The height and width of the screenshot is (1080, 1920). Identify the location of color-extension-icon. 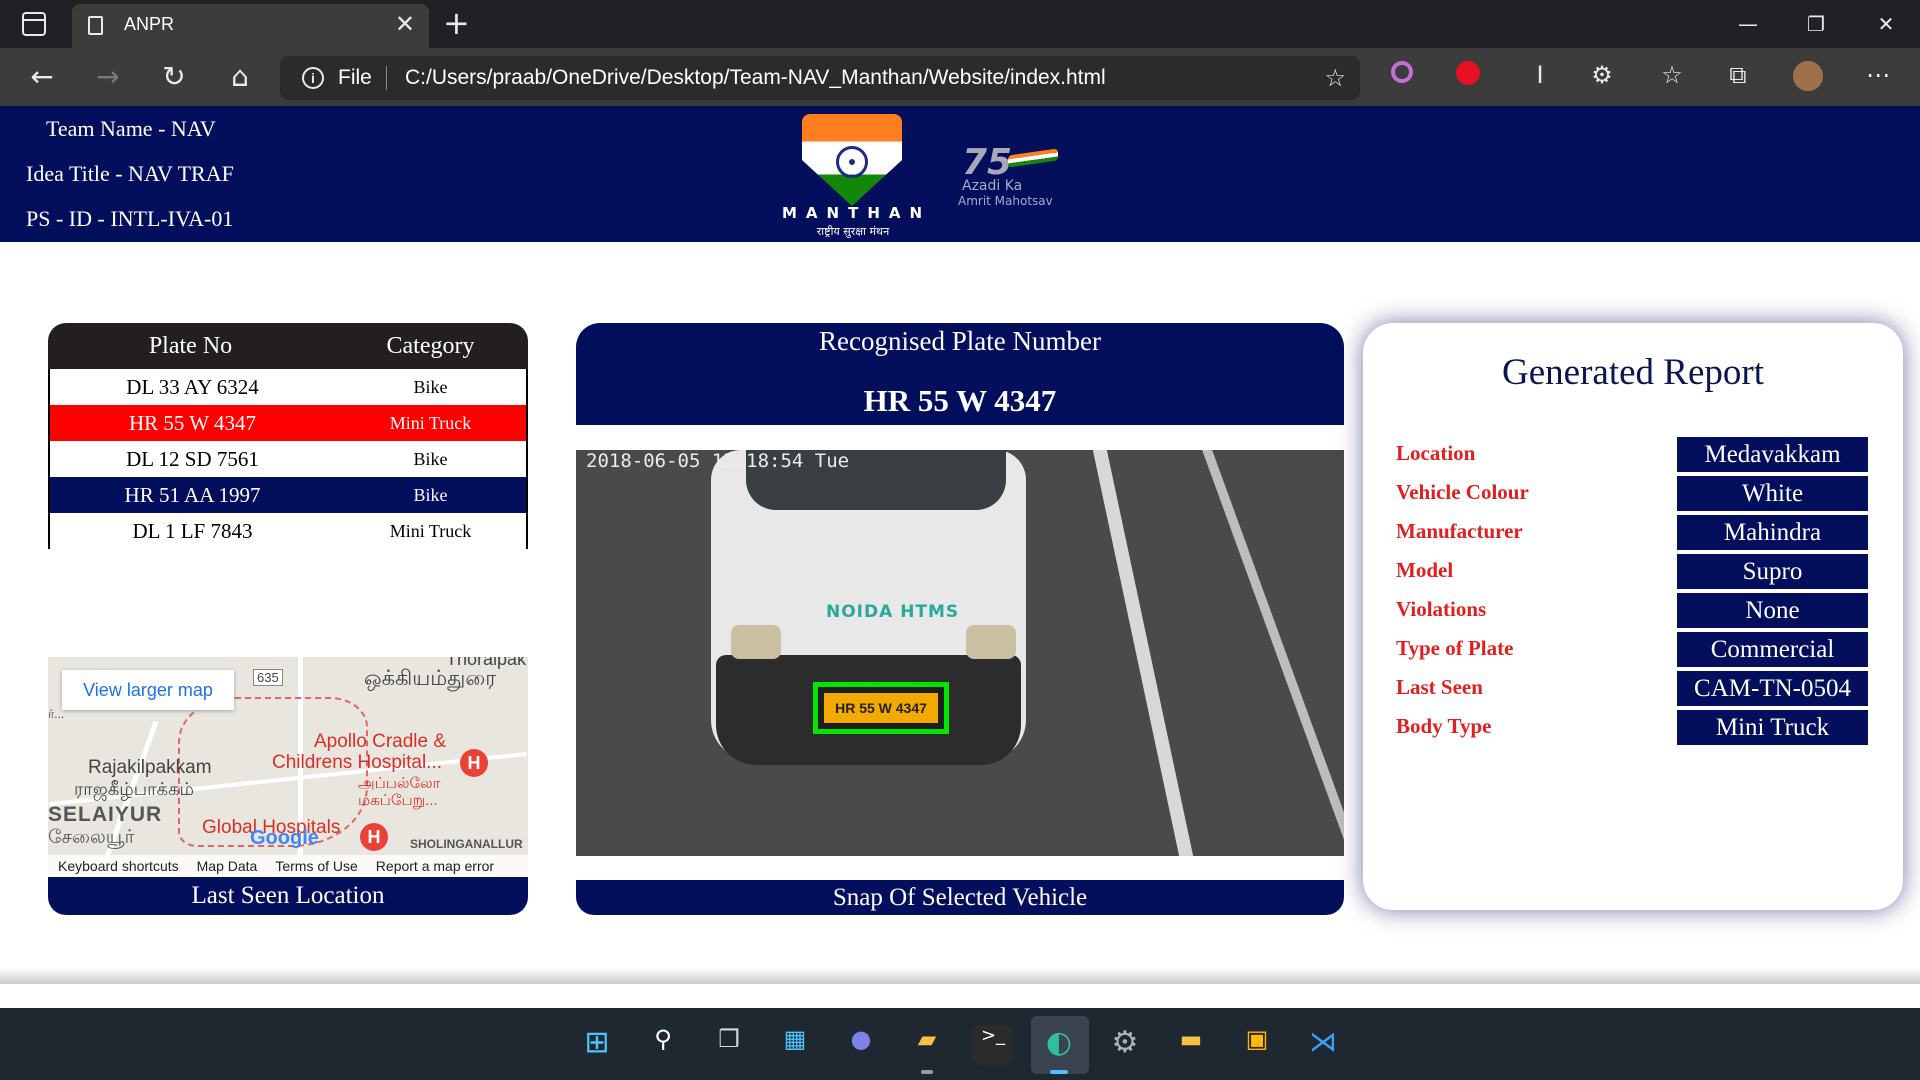
(1402, 77).